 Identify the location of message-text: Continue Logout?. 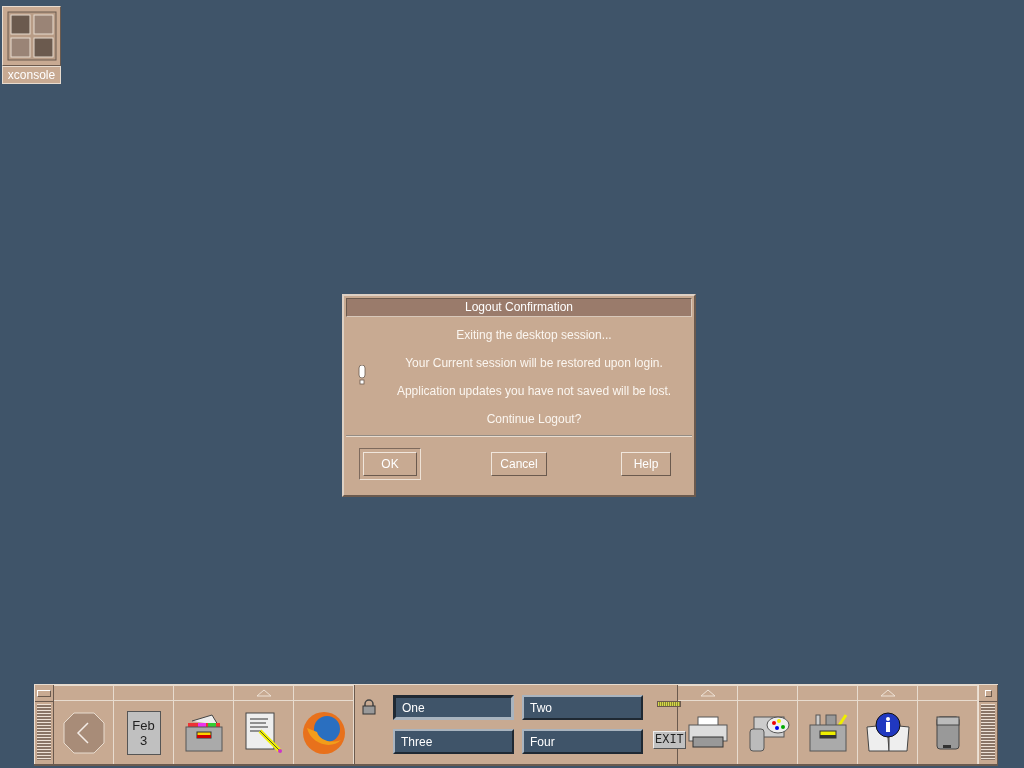
(534, 419).